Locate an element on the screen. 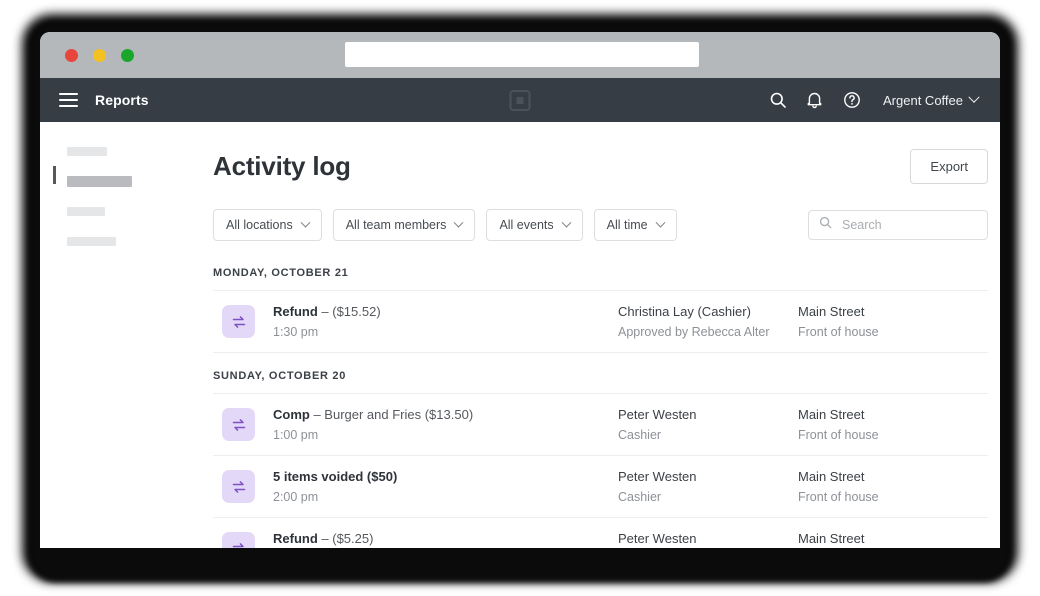 The image size is (1040, 596). sidebar-item-placeholder-2-active is located at coordinates (99, 181).